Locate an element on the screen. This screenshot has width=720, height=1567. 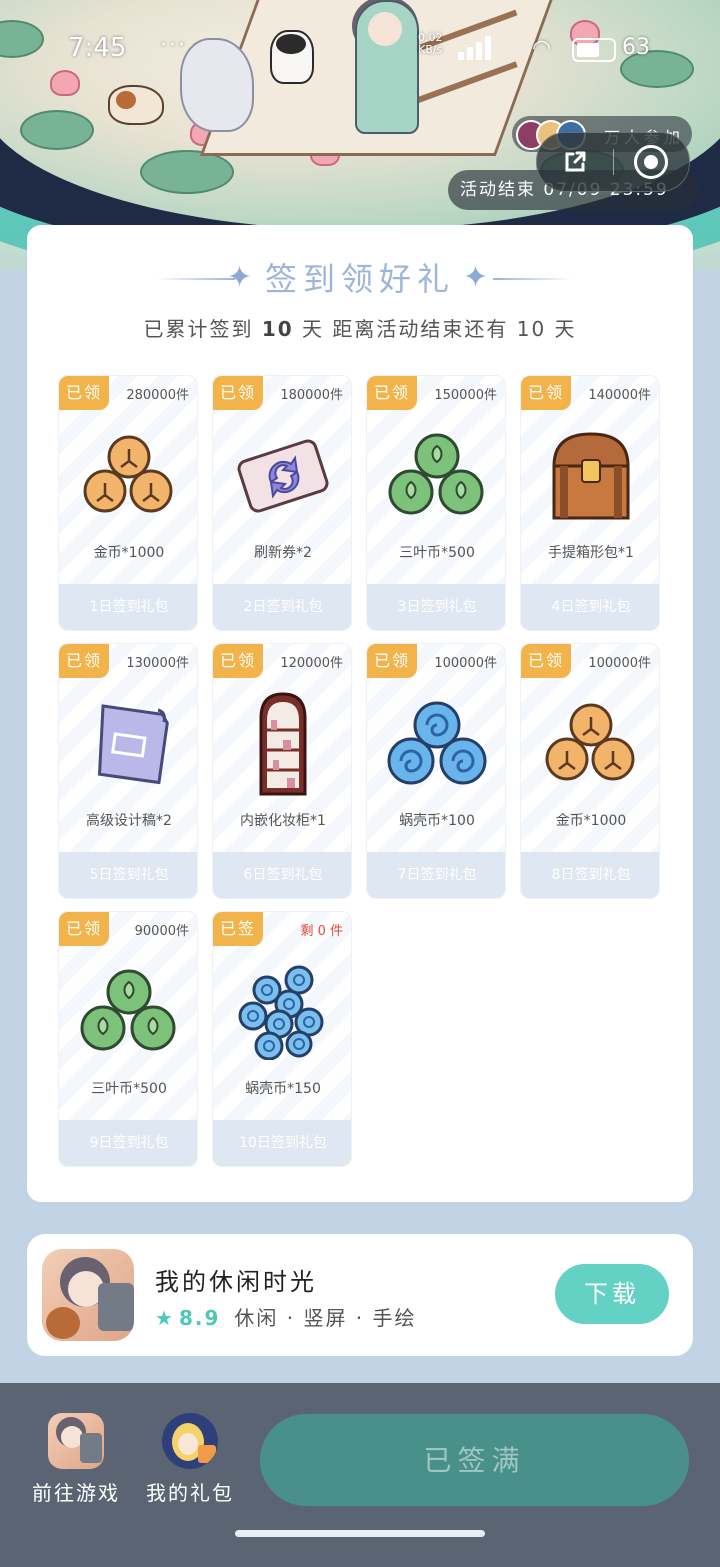
game-rating: 8.9 is located at coordinates (199, 1318).